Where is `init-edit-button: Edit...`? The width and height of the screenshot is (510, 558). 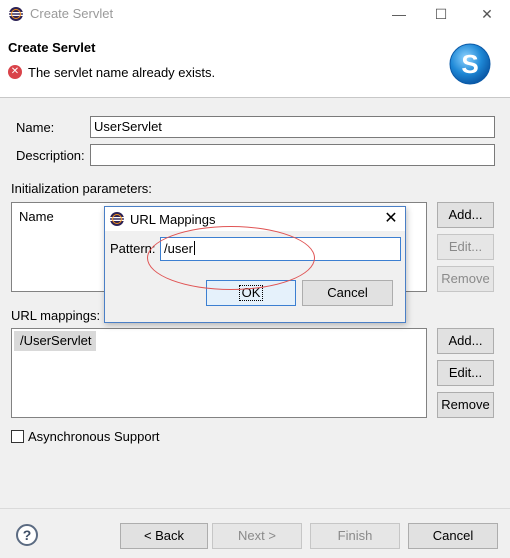 init-edit-button: Edit... is located at coordinates (465, 247).